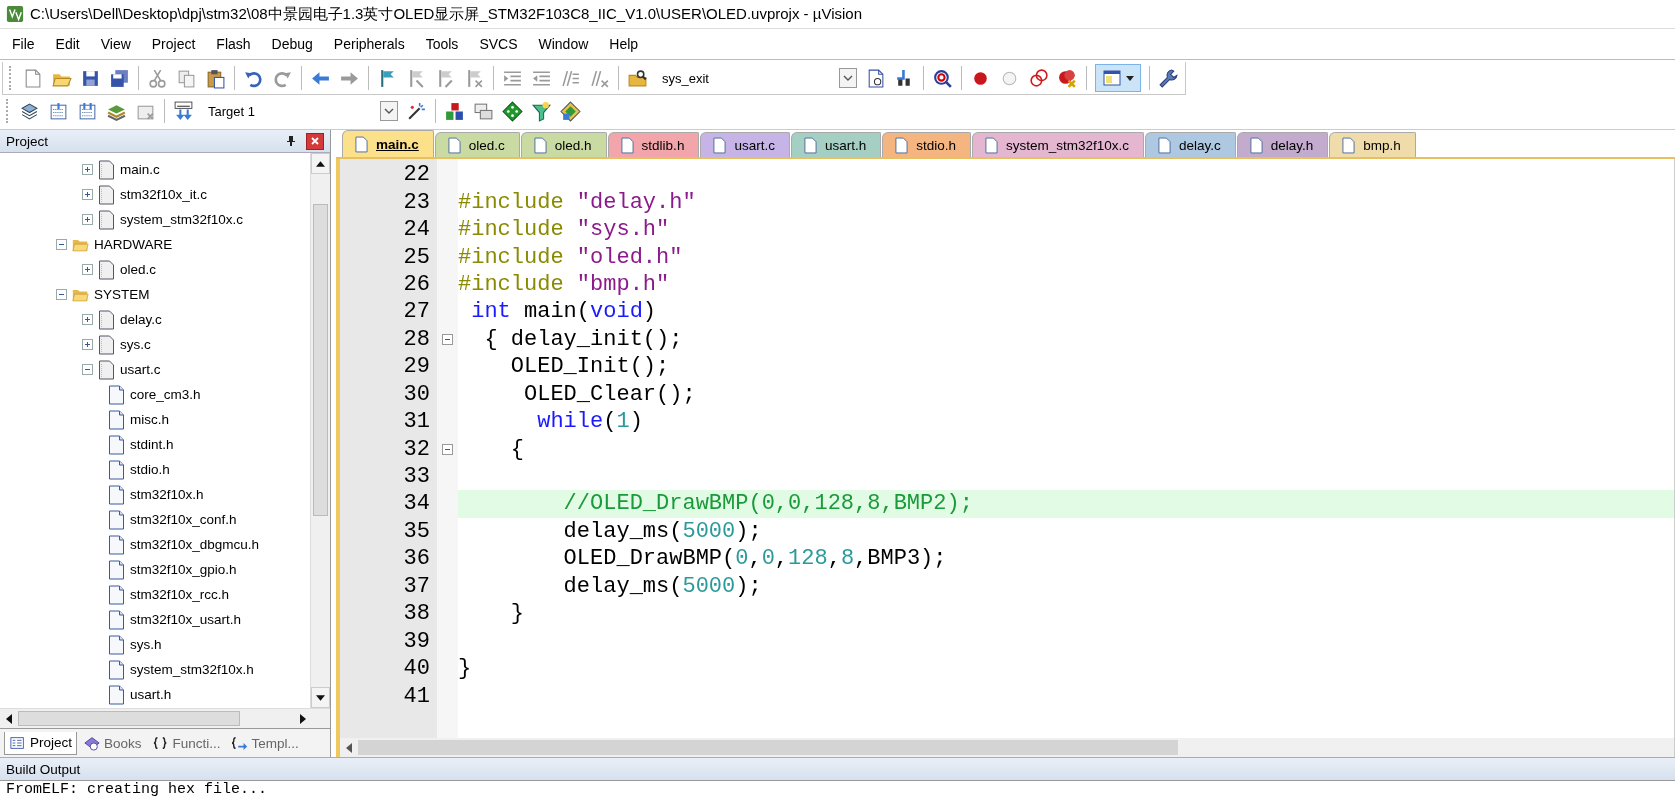 The image size is (1675, 803). Describe the element at coordinates (183, 111) in the screenshot. I see `download-icon` at that location.